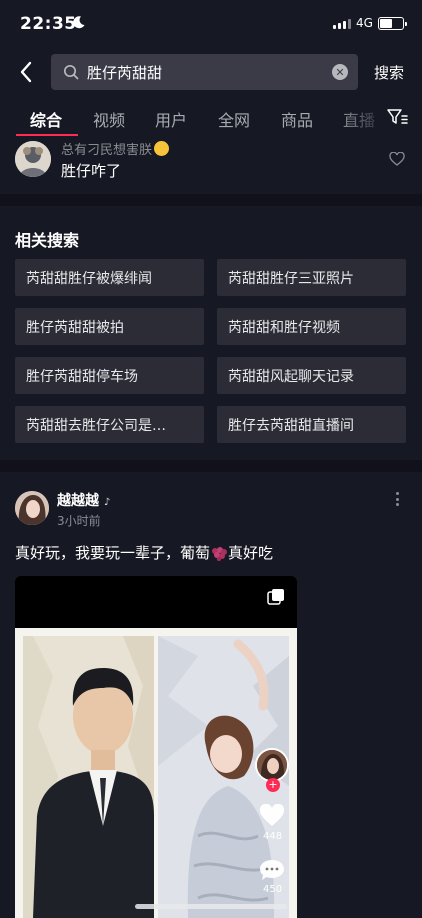 The image size is (422, 918). I want to click on post-caption-end: 真好吃, so click(251, 553).